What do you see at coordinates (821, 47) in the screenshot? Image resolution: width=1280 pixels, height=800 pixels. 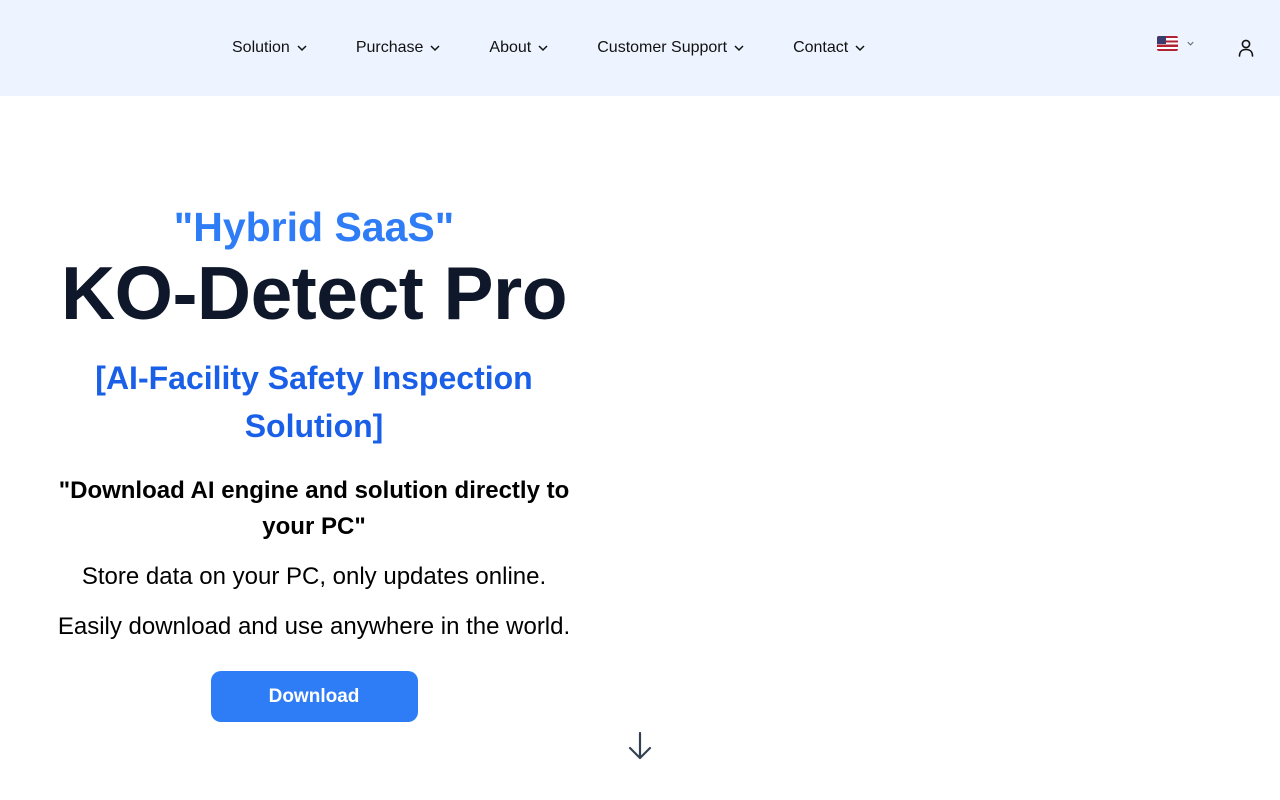 I see `nav-item-label: Contact` at bounding box center [821, 47].